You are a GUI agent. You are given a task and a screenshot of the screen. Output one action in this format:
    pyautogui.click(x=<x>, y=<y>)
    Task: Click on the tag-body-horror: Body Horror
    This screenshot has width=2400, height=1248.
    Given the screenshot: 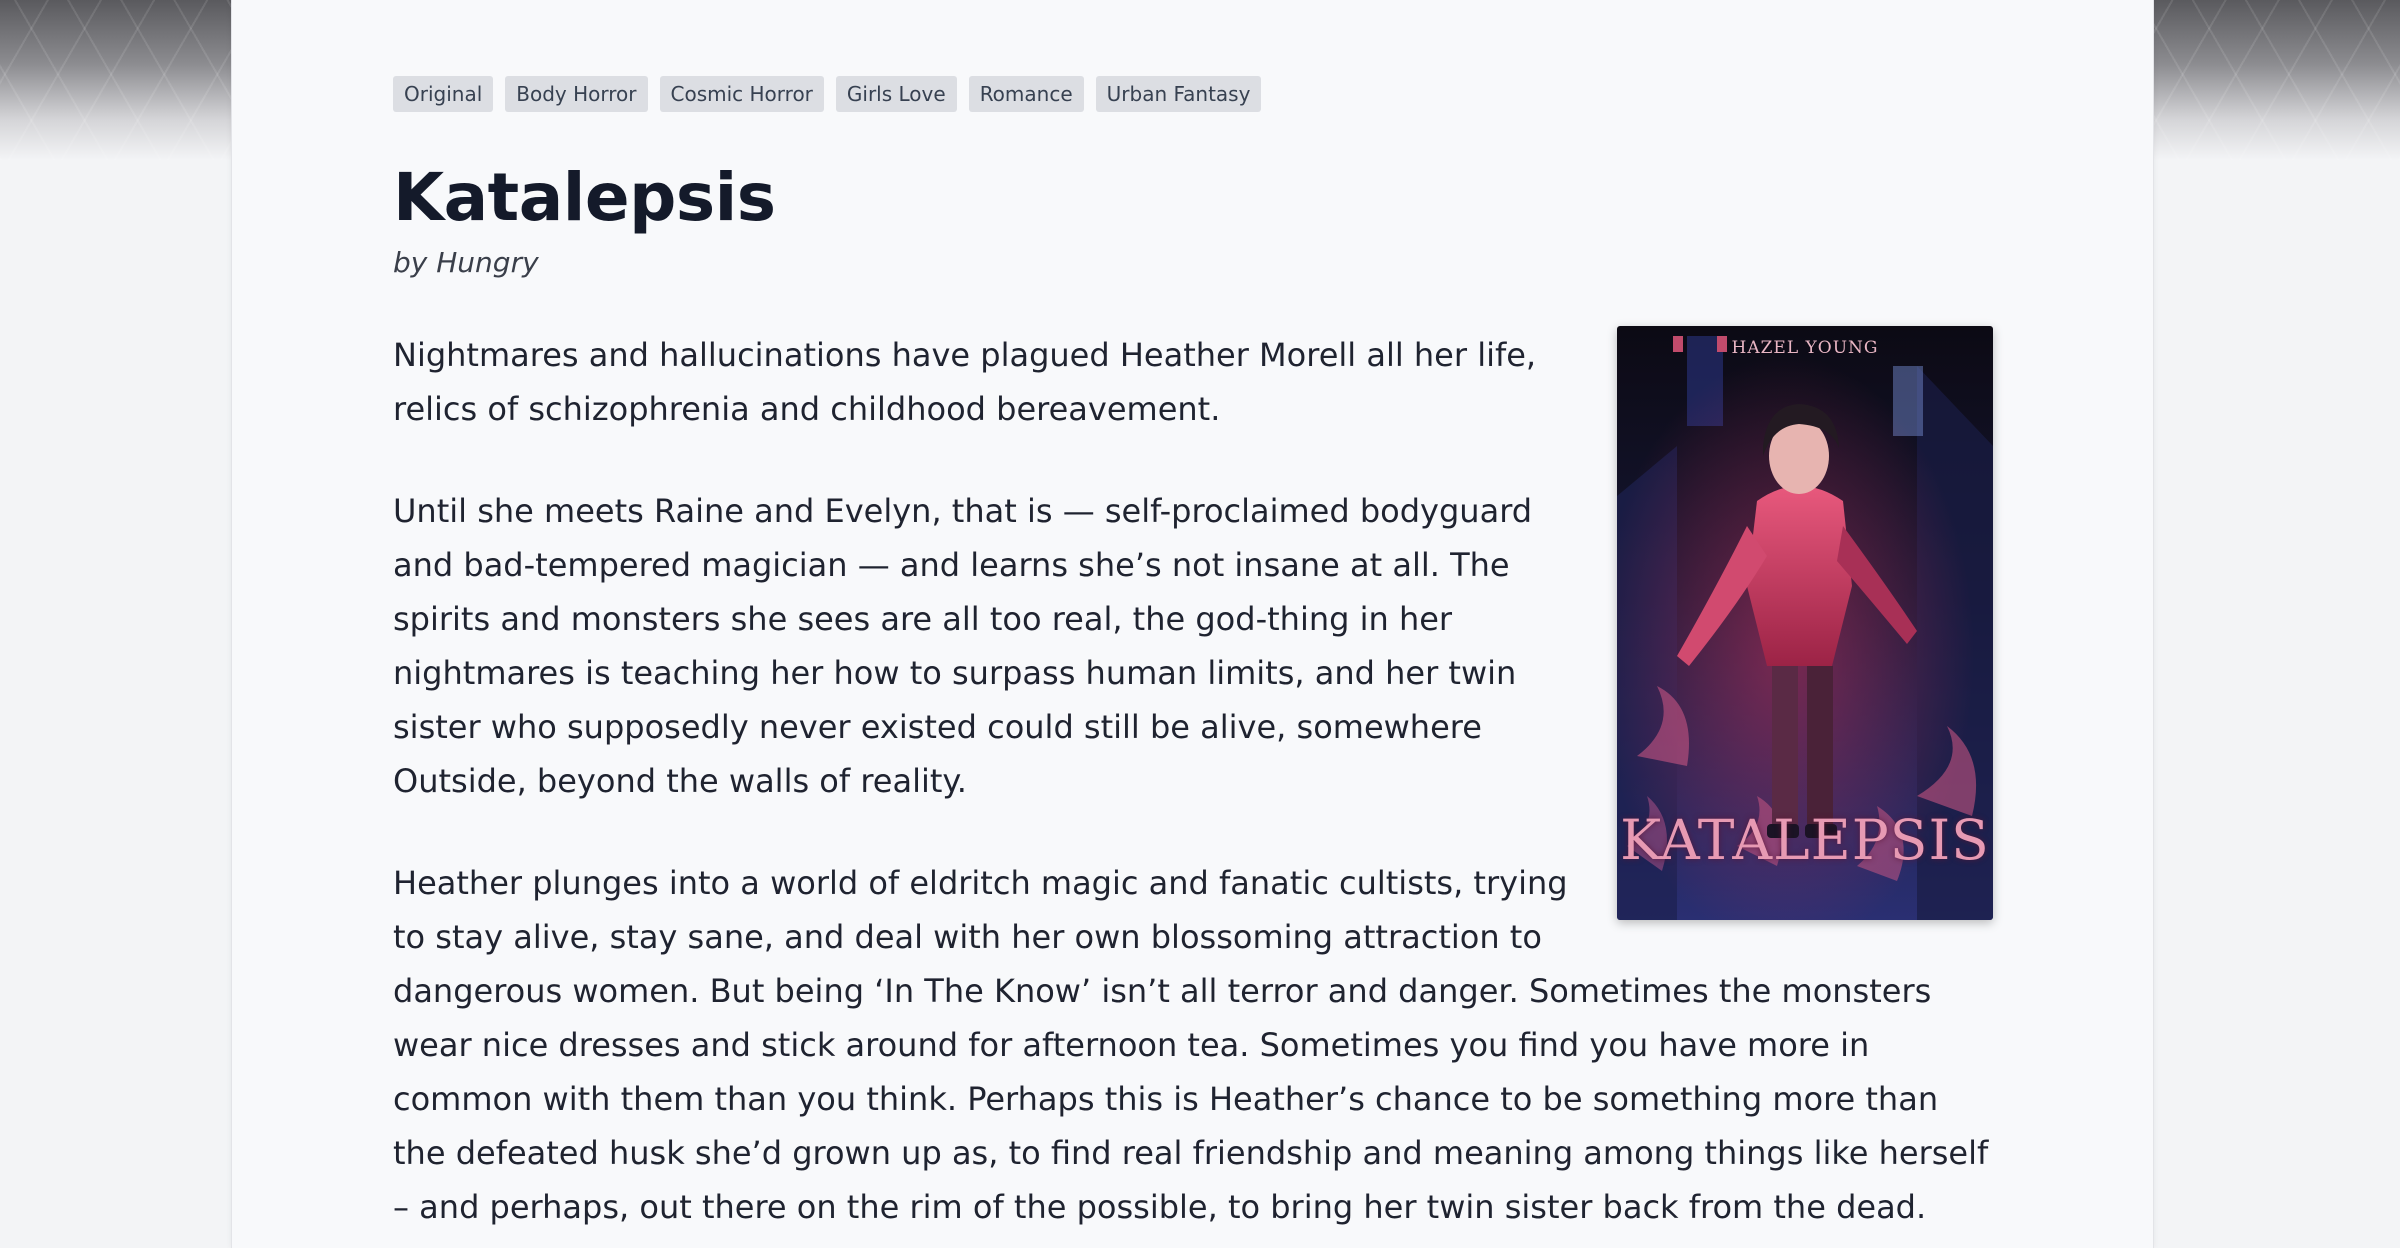 What is the action you would take?
    pyautogui.click(x=576, y=94)
    